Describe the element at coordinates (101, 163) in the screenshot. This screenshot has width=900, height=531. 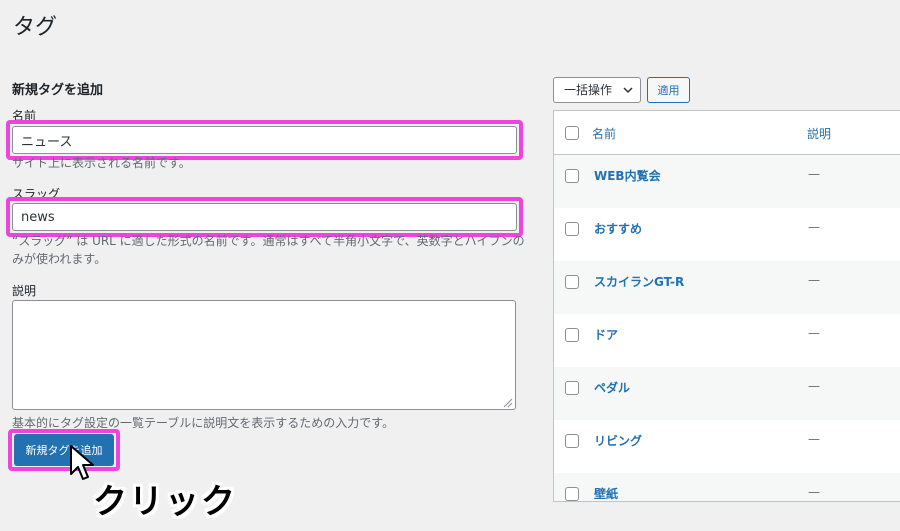
I see `name-help: サイト上に表示される名前です。` at that location.